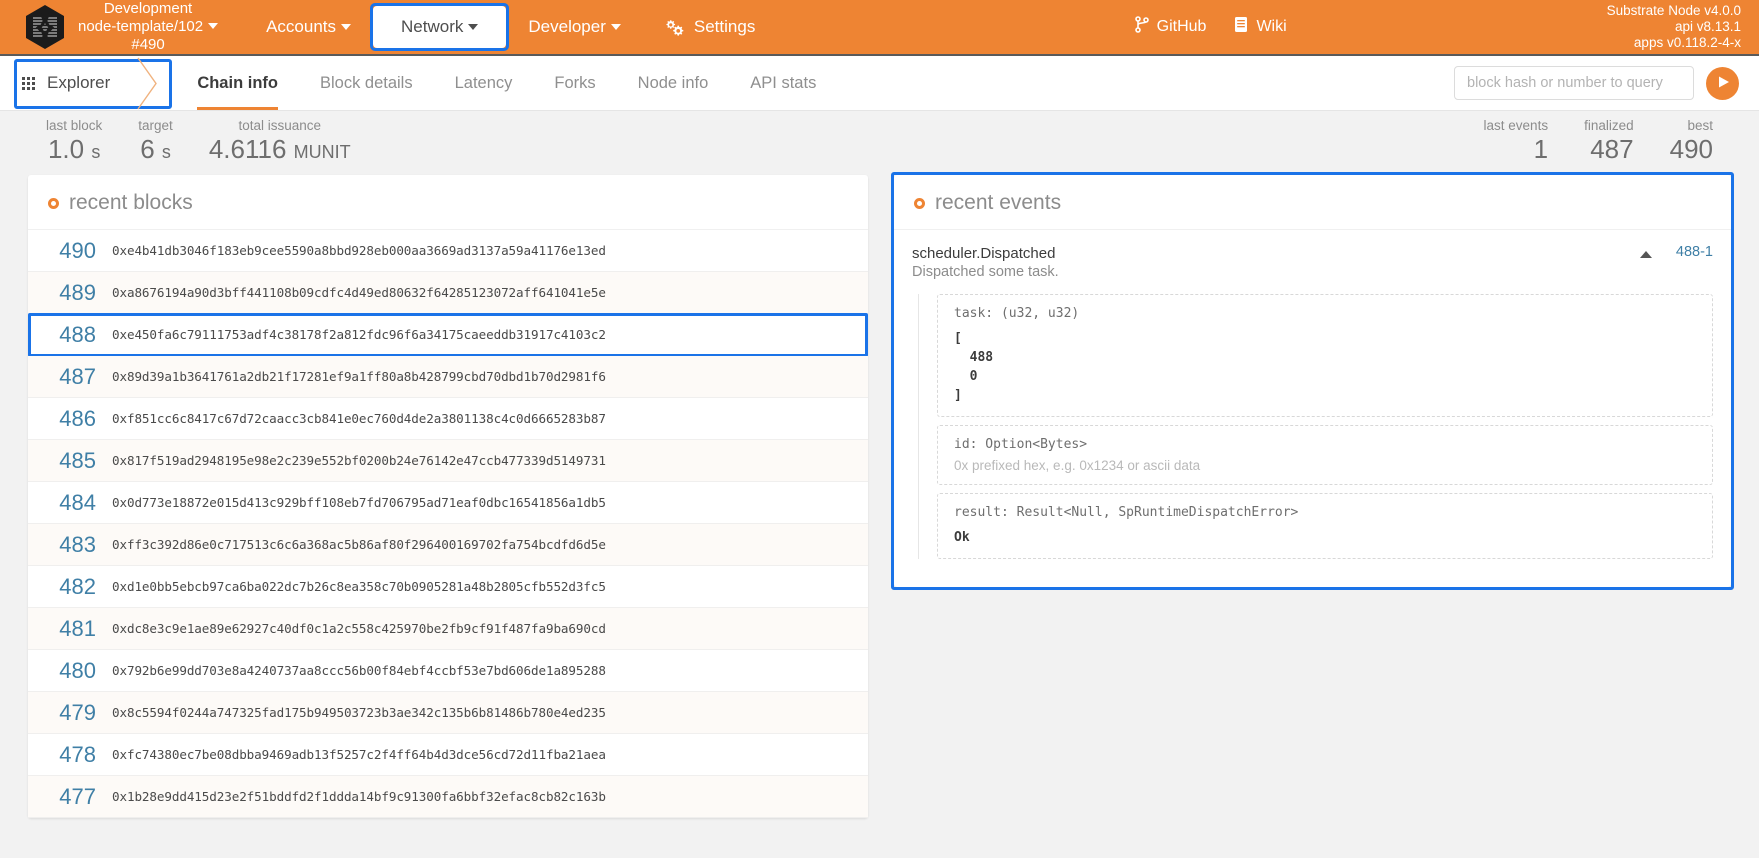 This screenshot has width=1759, height=858. Describe the element at coordinates (78, 503) in the screenshot. I see `block-number-link: 484` at that location.